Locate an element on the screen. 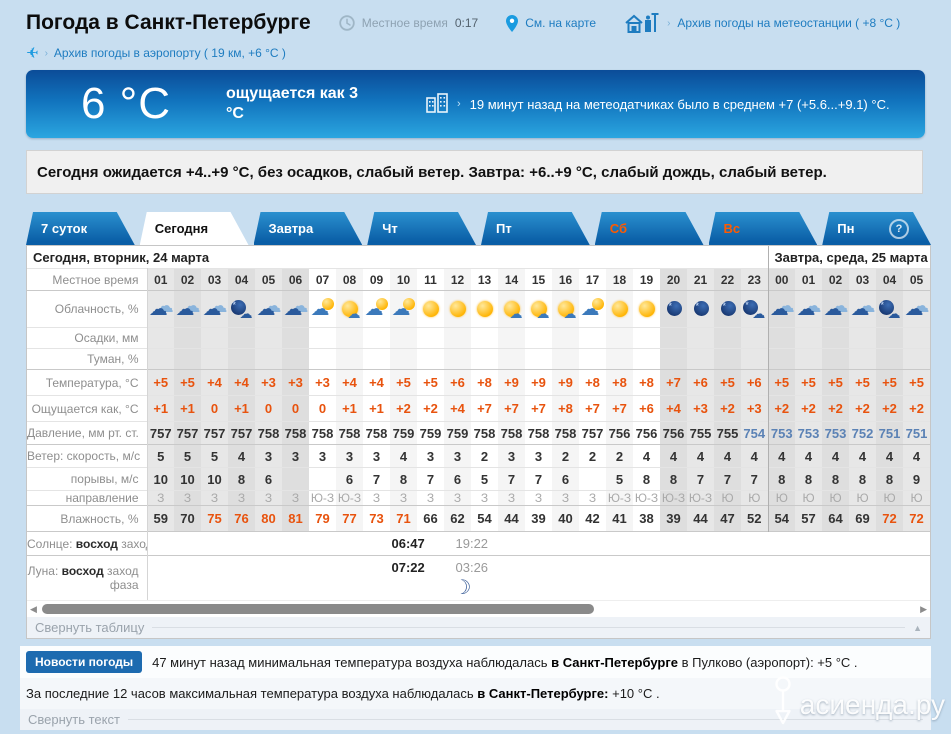  hour-cell: 05 is located at coordinates (917, 279).